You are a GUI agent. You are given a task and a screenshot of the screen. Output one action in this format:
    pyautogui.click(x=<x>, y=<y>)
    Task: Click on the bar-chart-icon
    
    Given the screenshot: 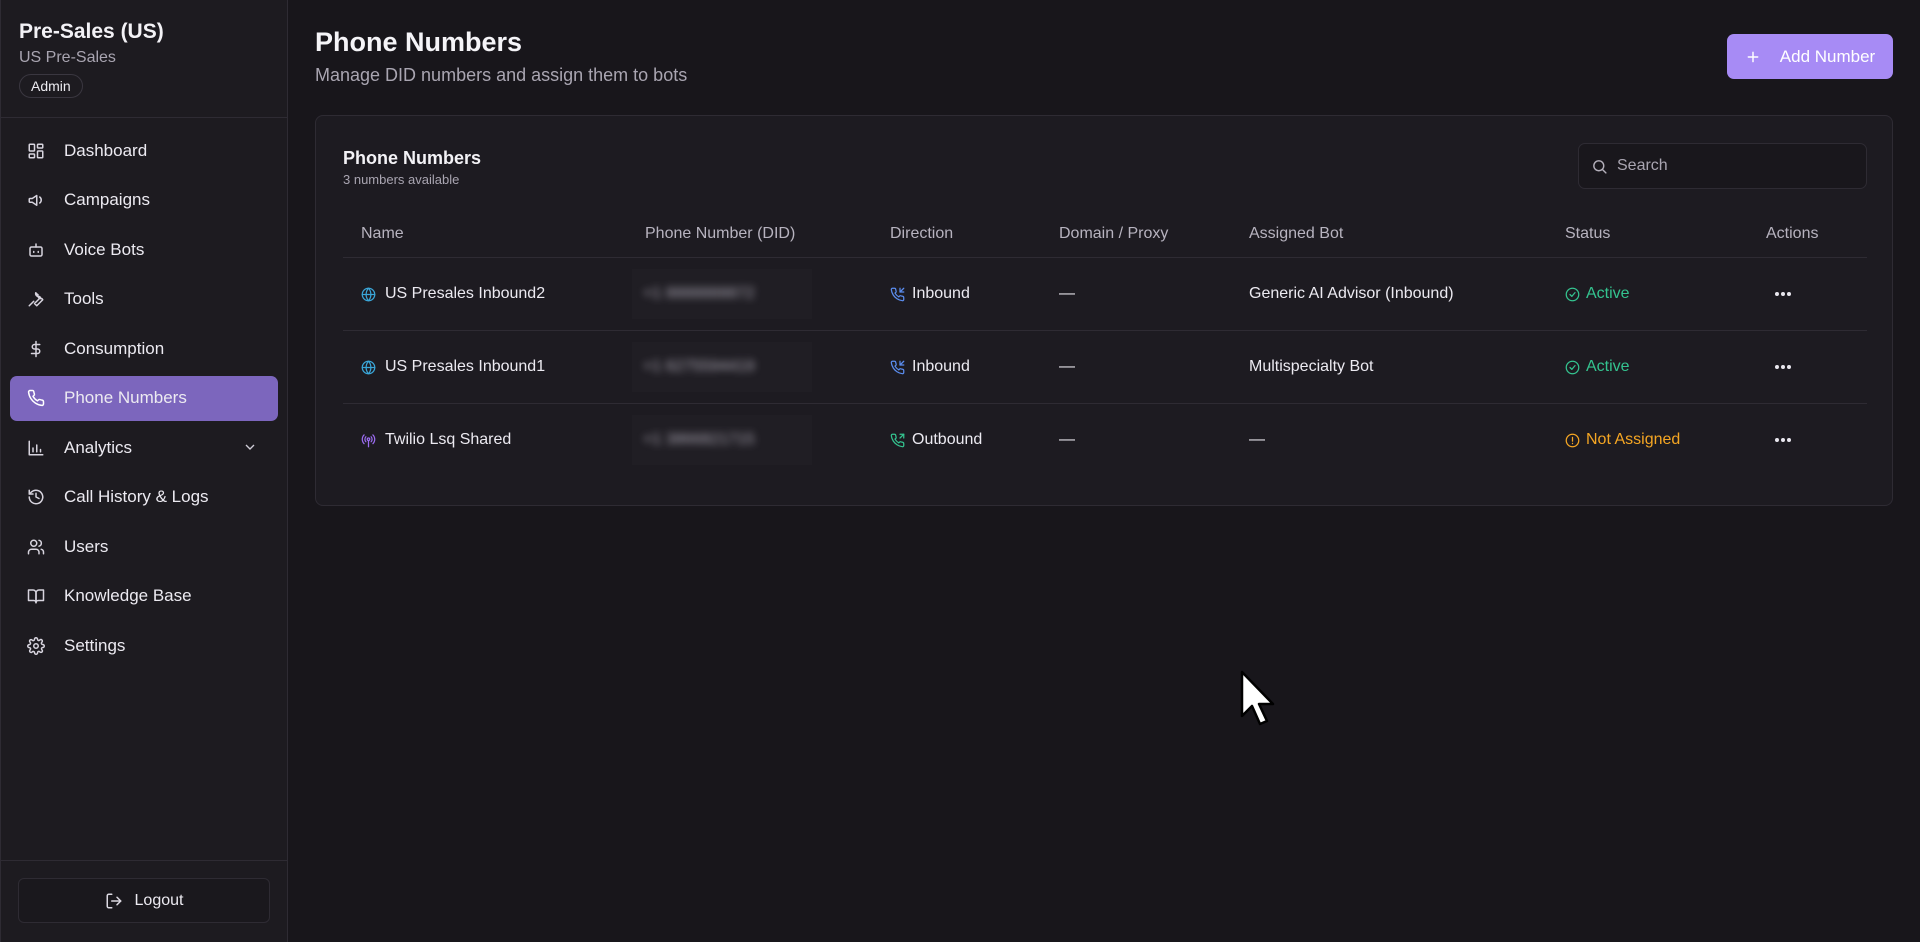 What is the action you would take?
    pyautogui.click(x=36, y=448)
    